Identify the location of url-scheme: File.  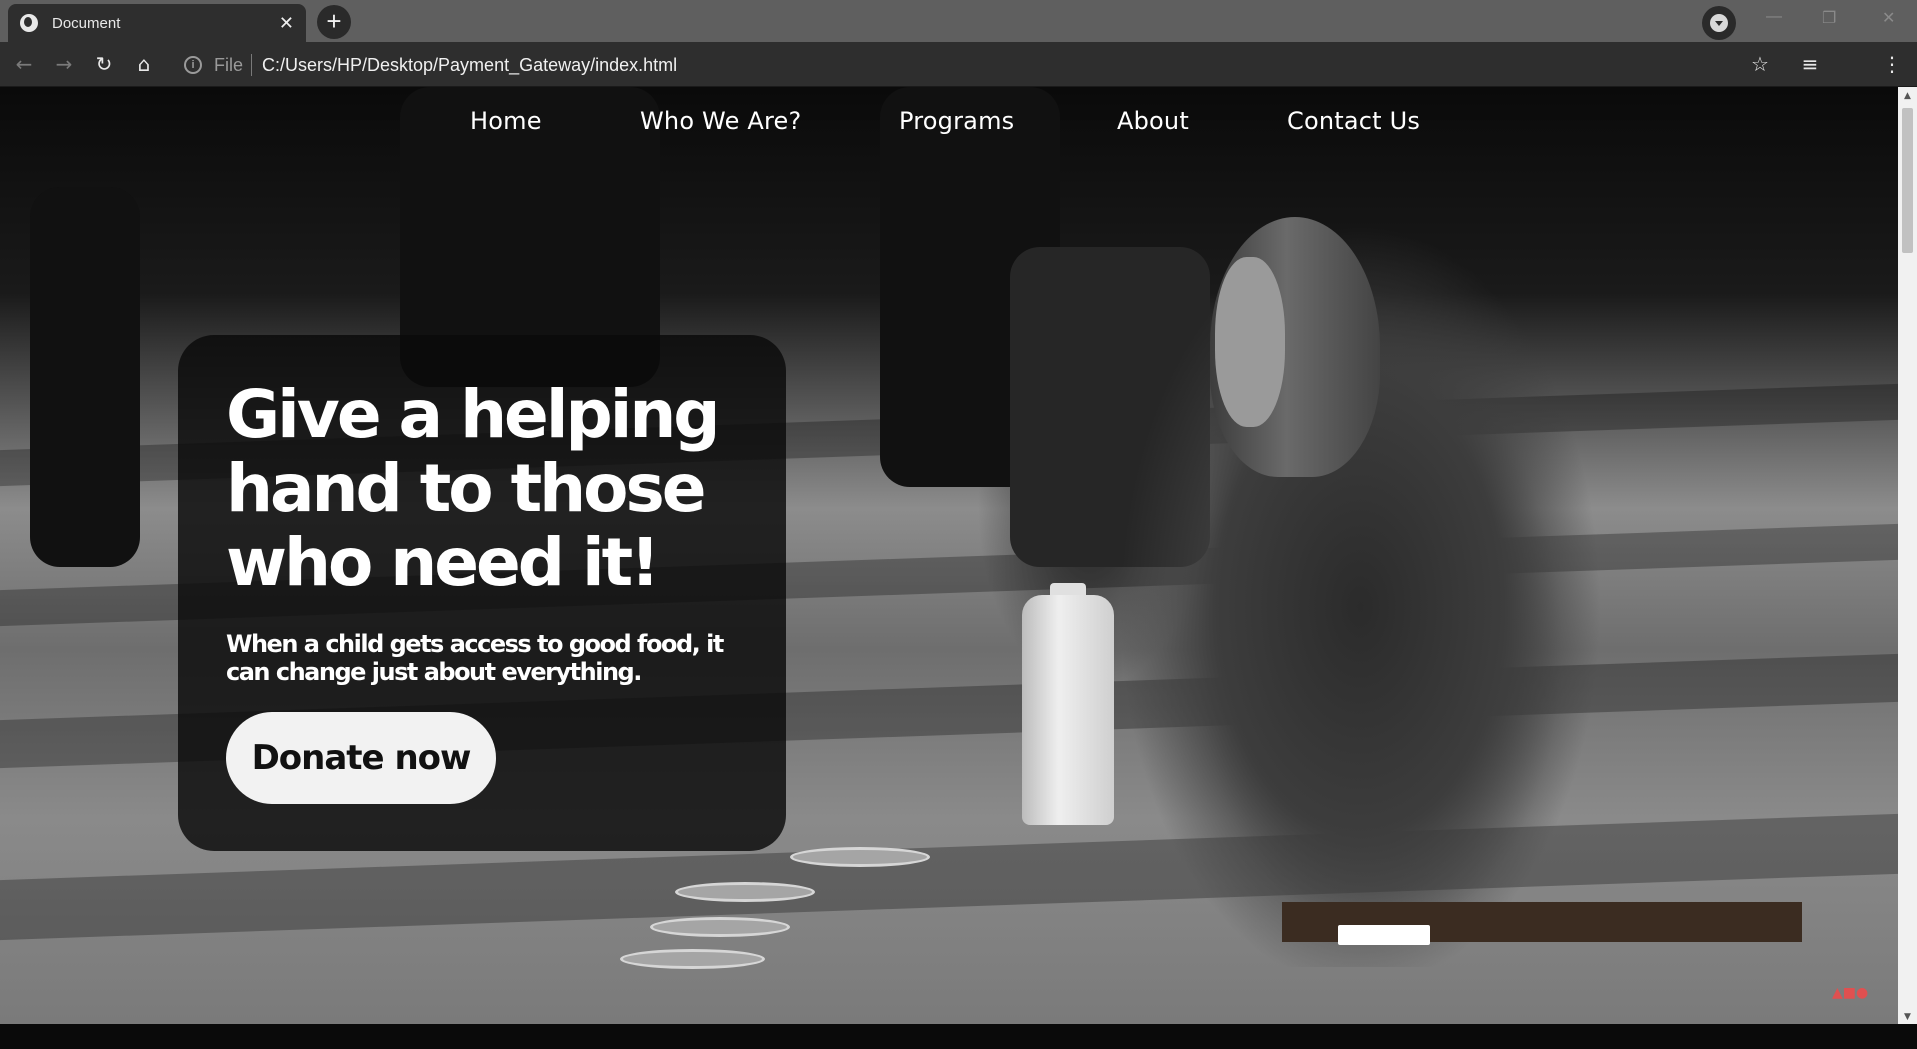
(229, 65).